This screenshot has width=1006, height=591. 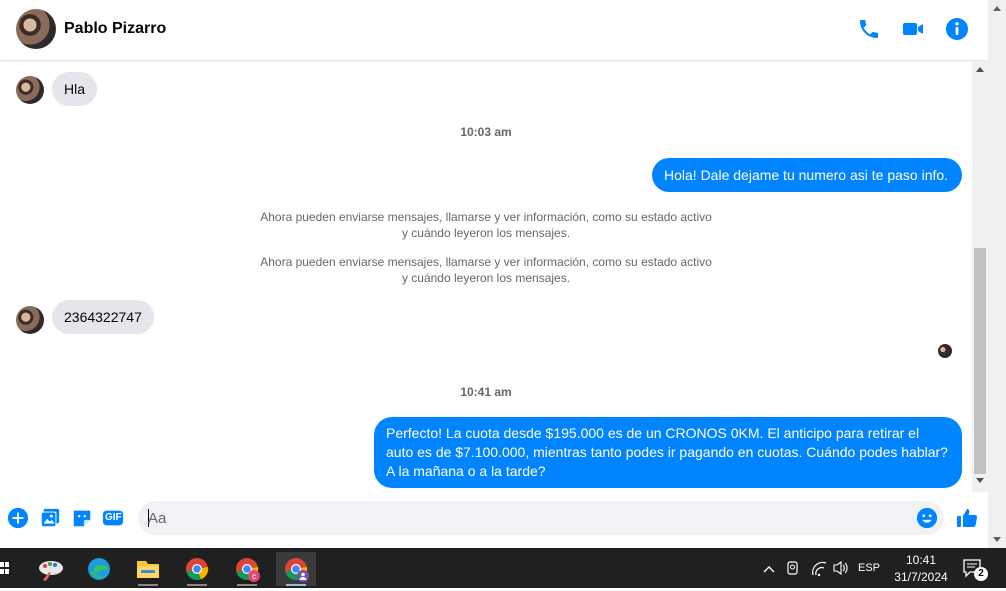 I want to click on gif-icon: GIF, so click(x=113, y=518).